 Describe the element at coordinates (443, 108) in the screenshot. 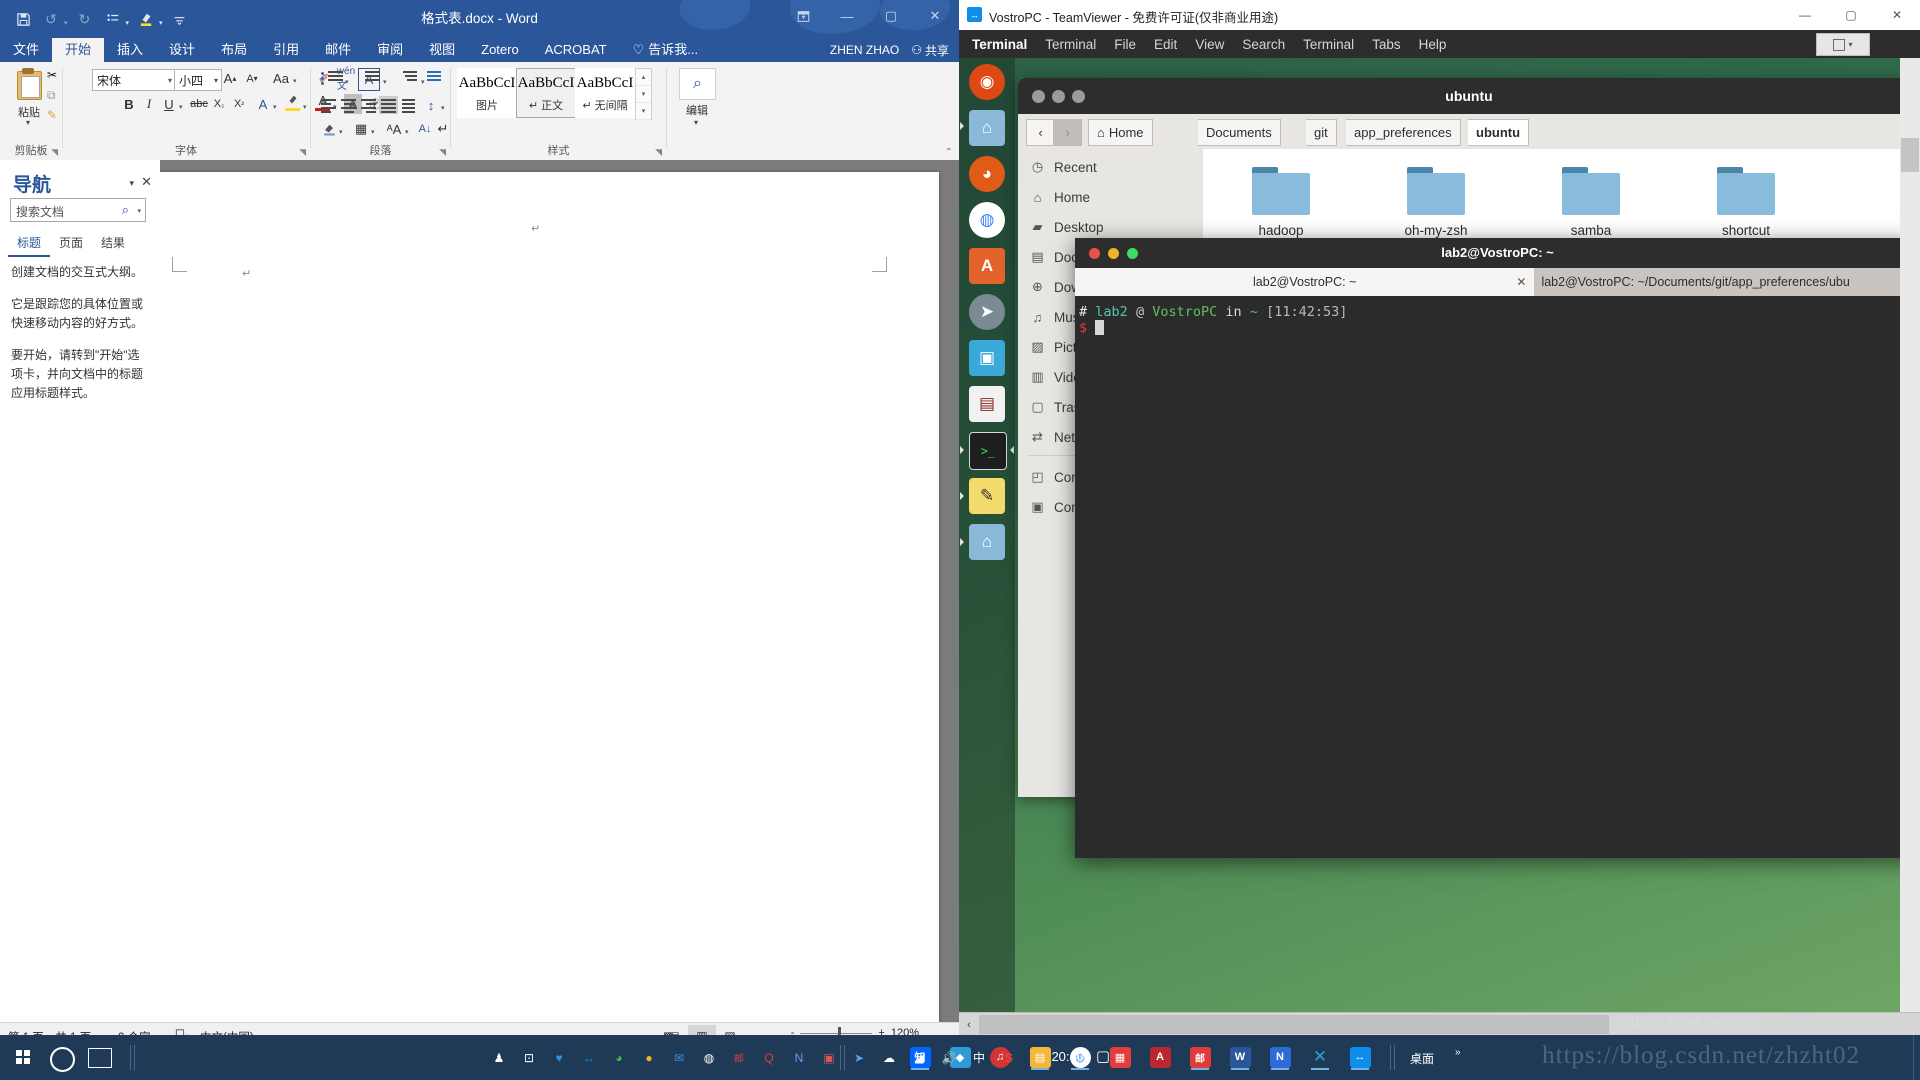

I see `line-spacing-dropdown-icon: ▾` at that location.